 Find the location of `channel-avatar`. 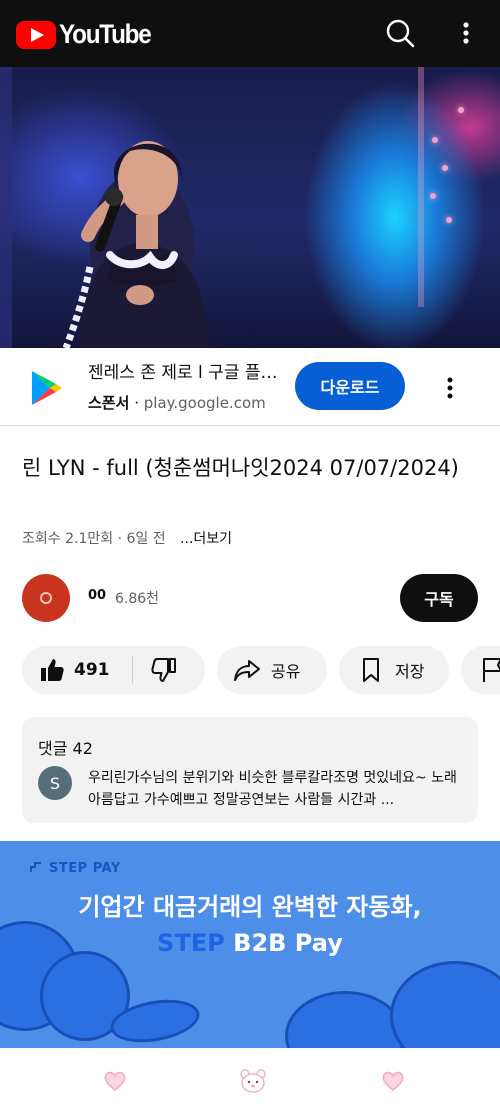

channel-avatar is located at coordinates (46, 598).